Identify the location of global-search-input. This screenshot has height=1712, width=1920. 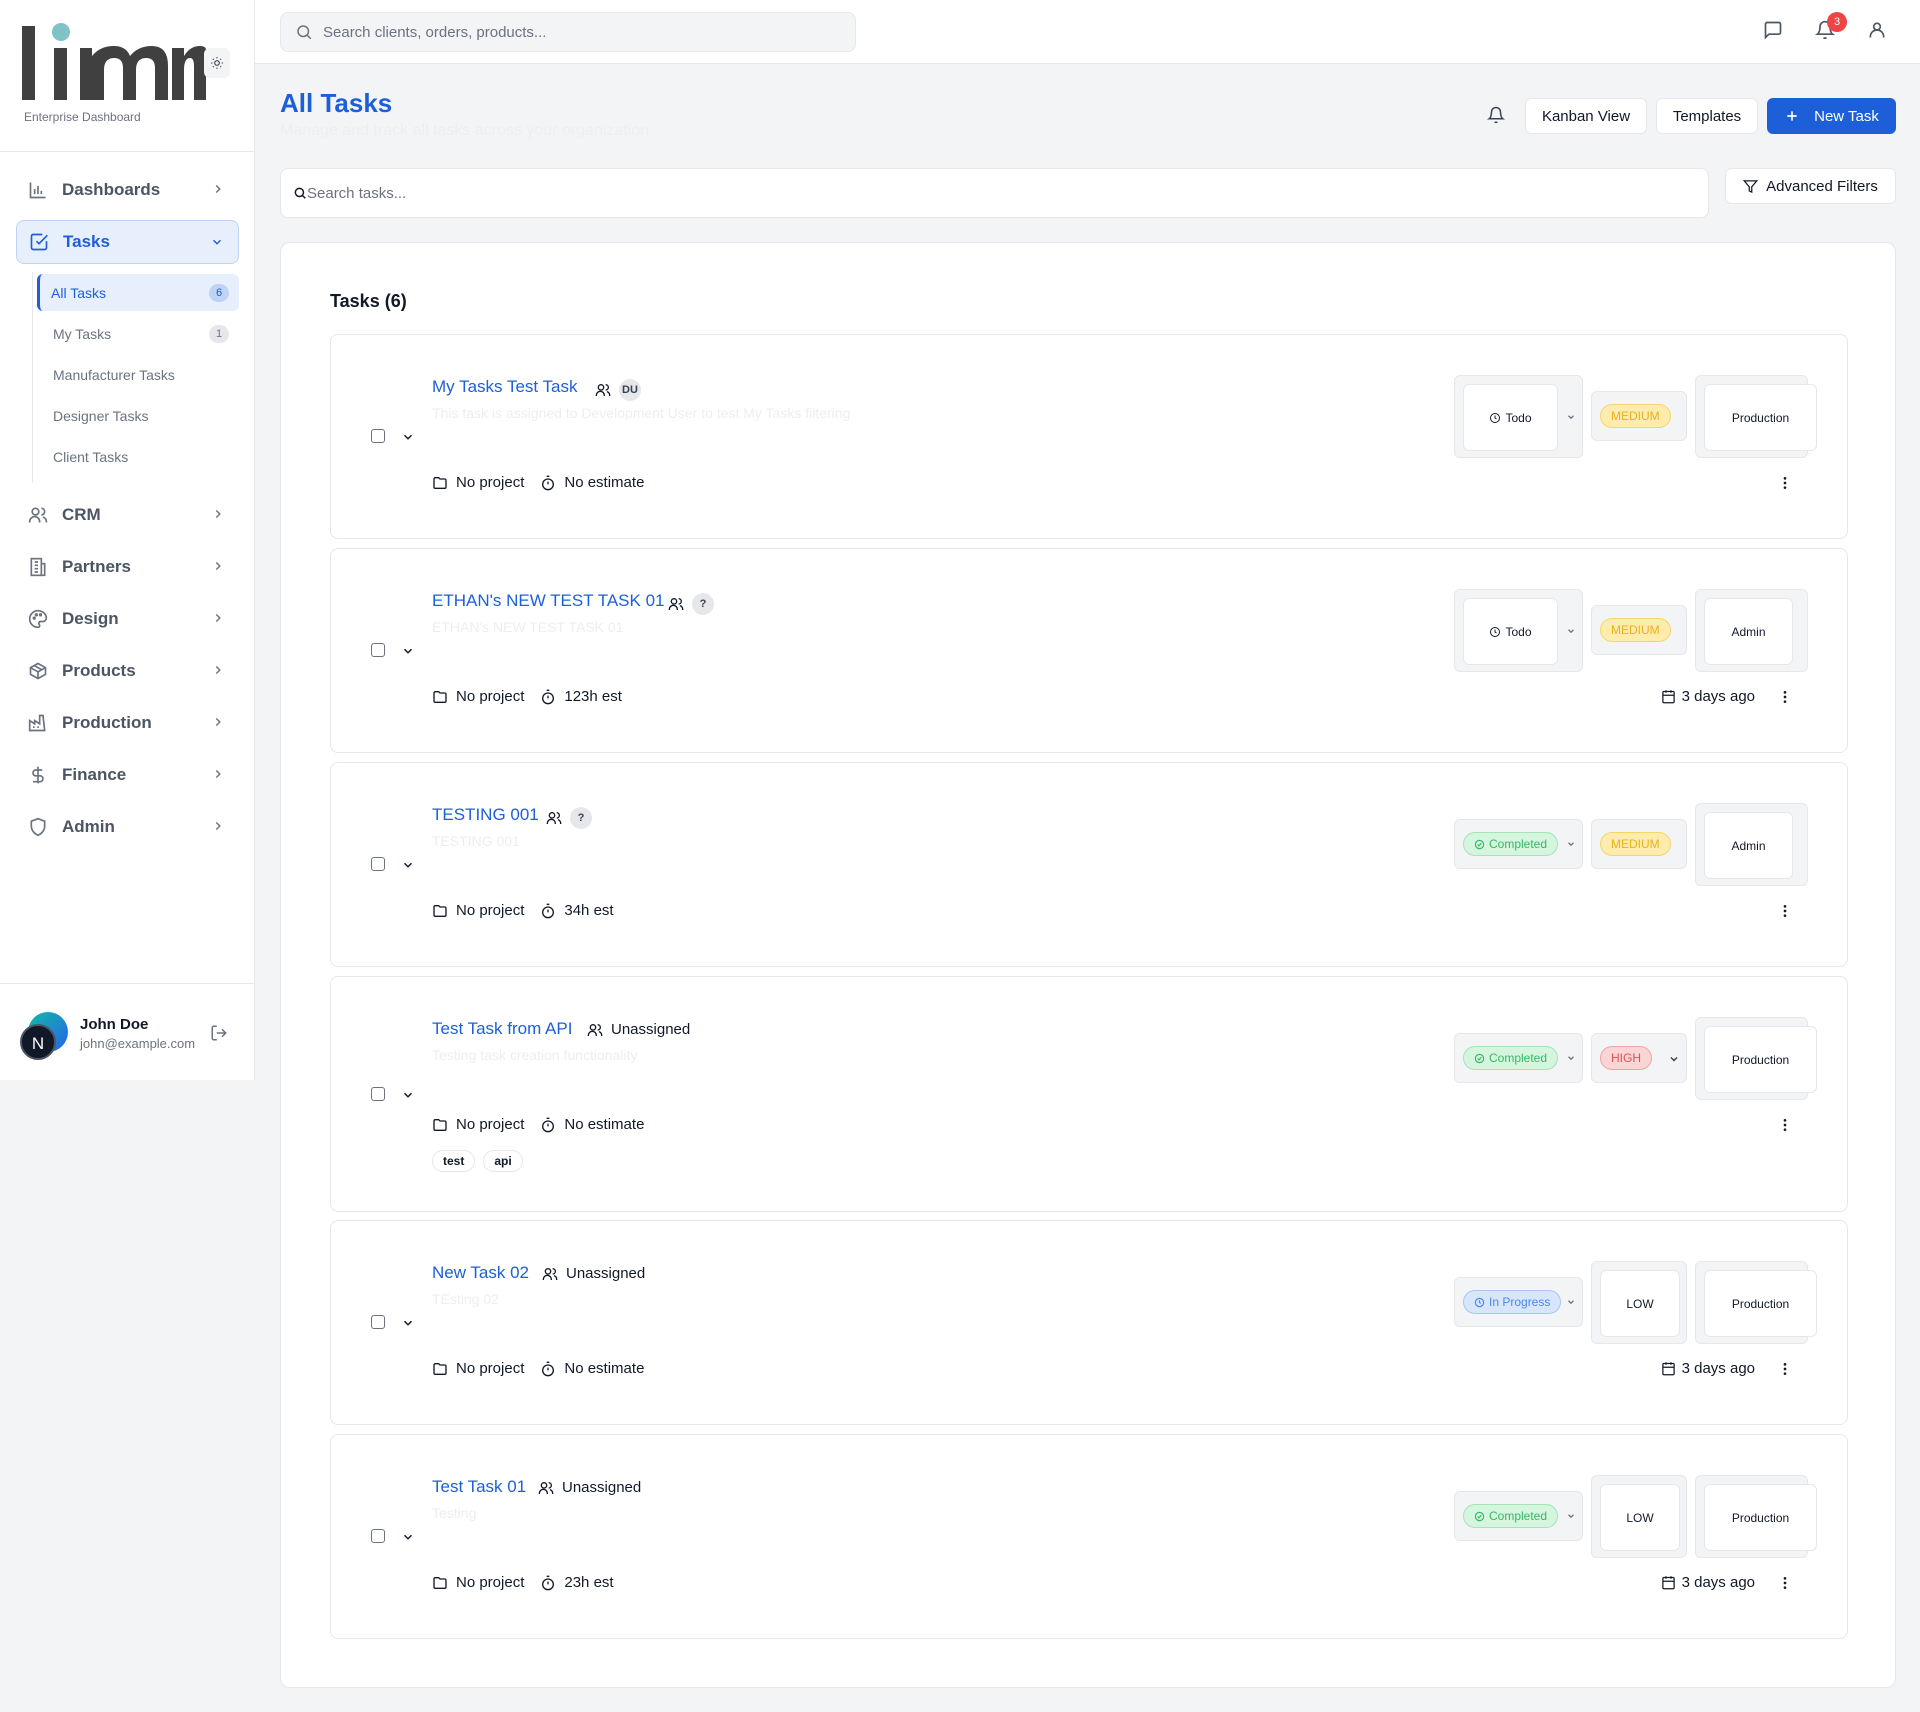
(573, 32).